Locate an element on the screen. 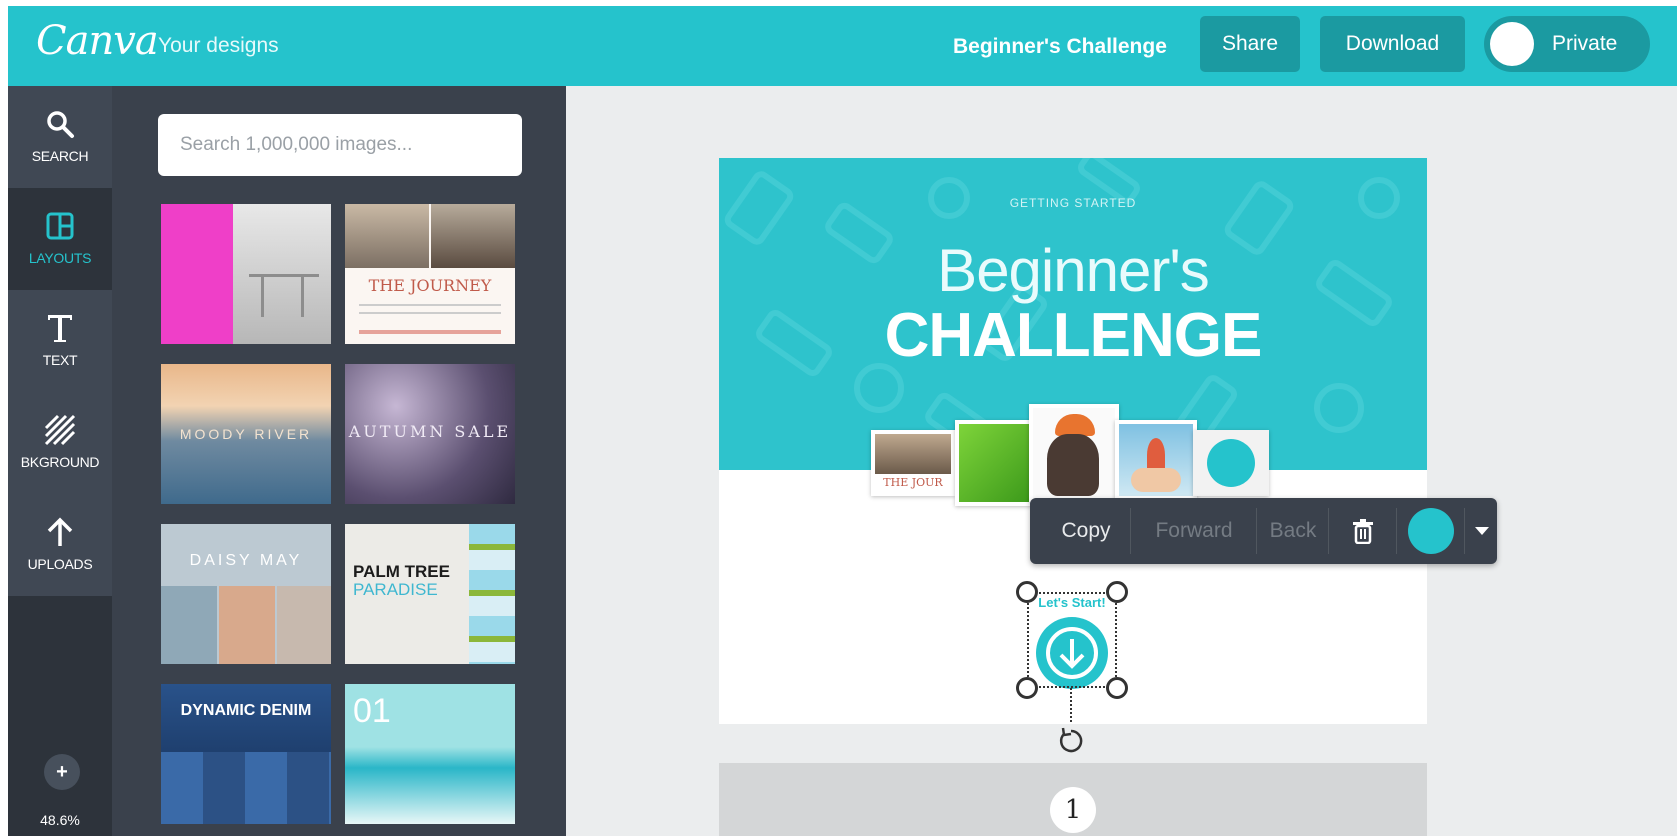  add-page-button: + is located at coordinates (62, 772).